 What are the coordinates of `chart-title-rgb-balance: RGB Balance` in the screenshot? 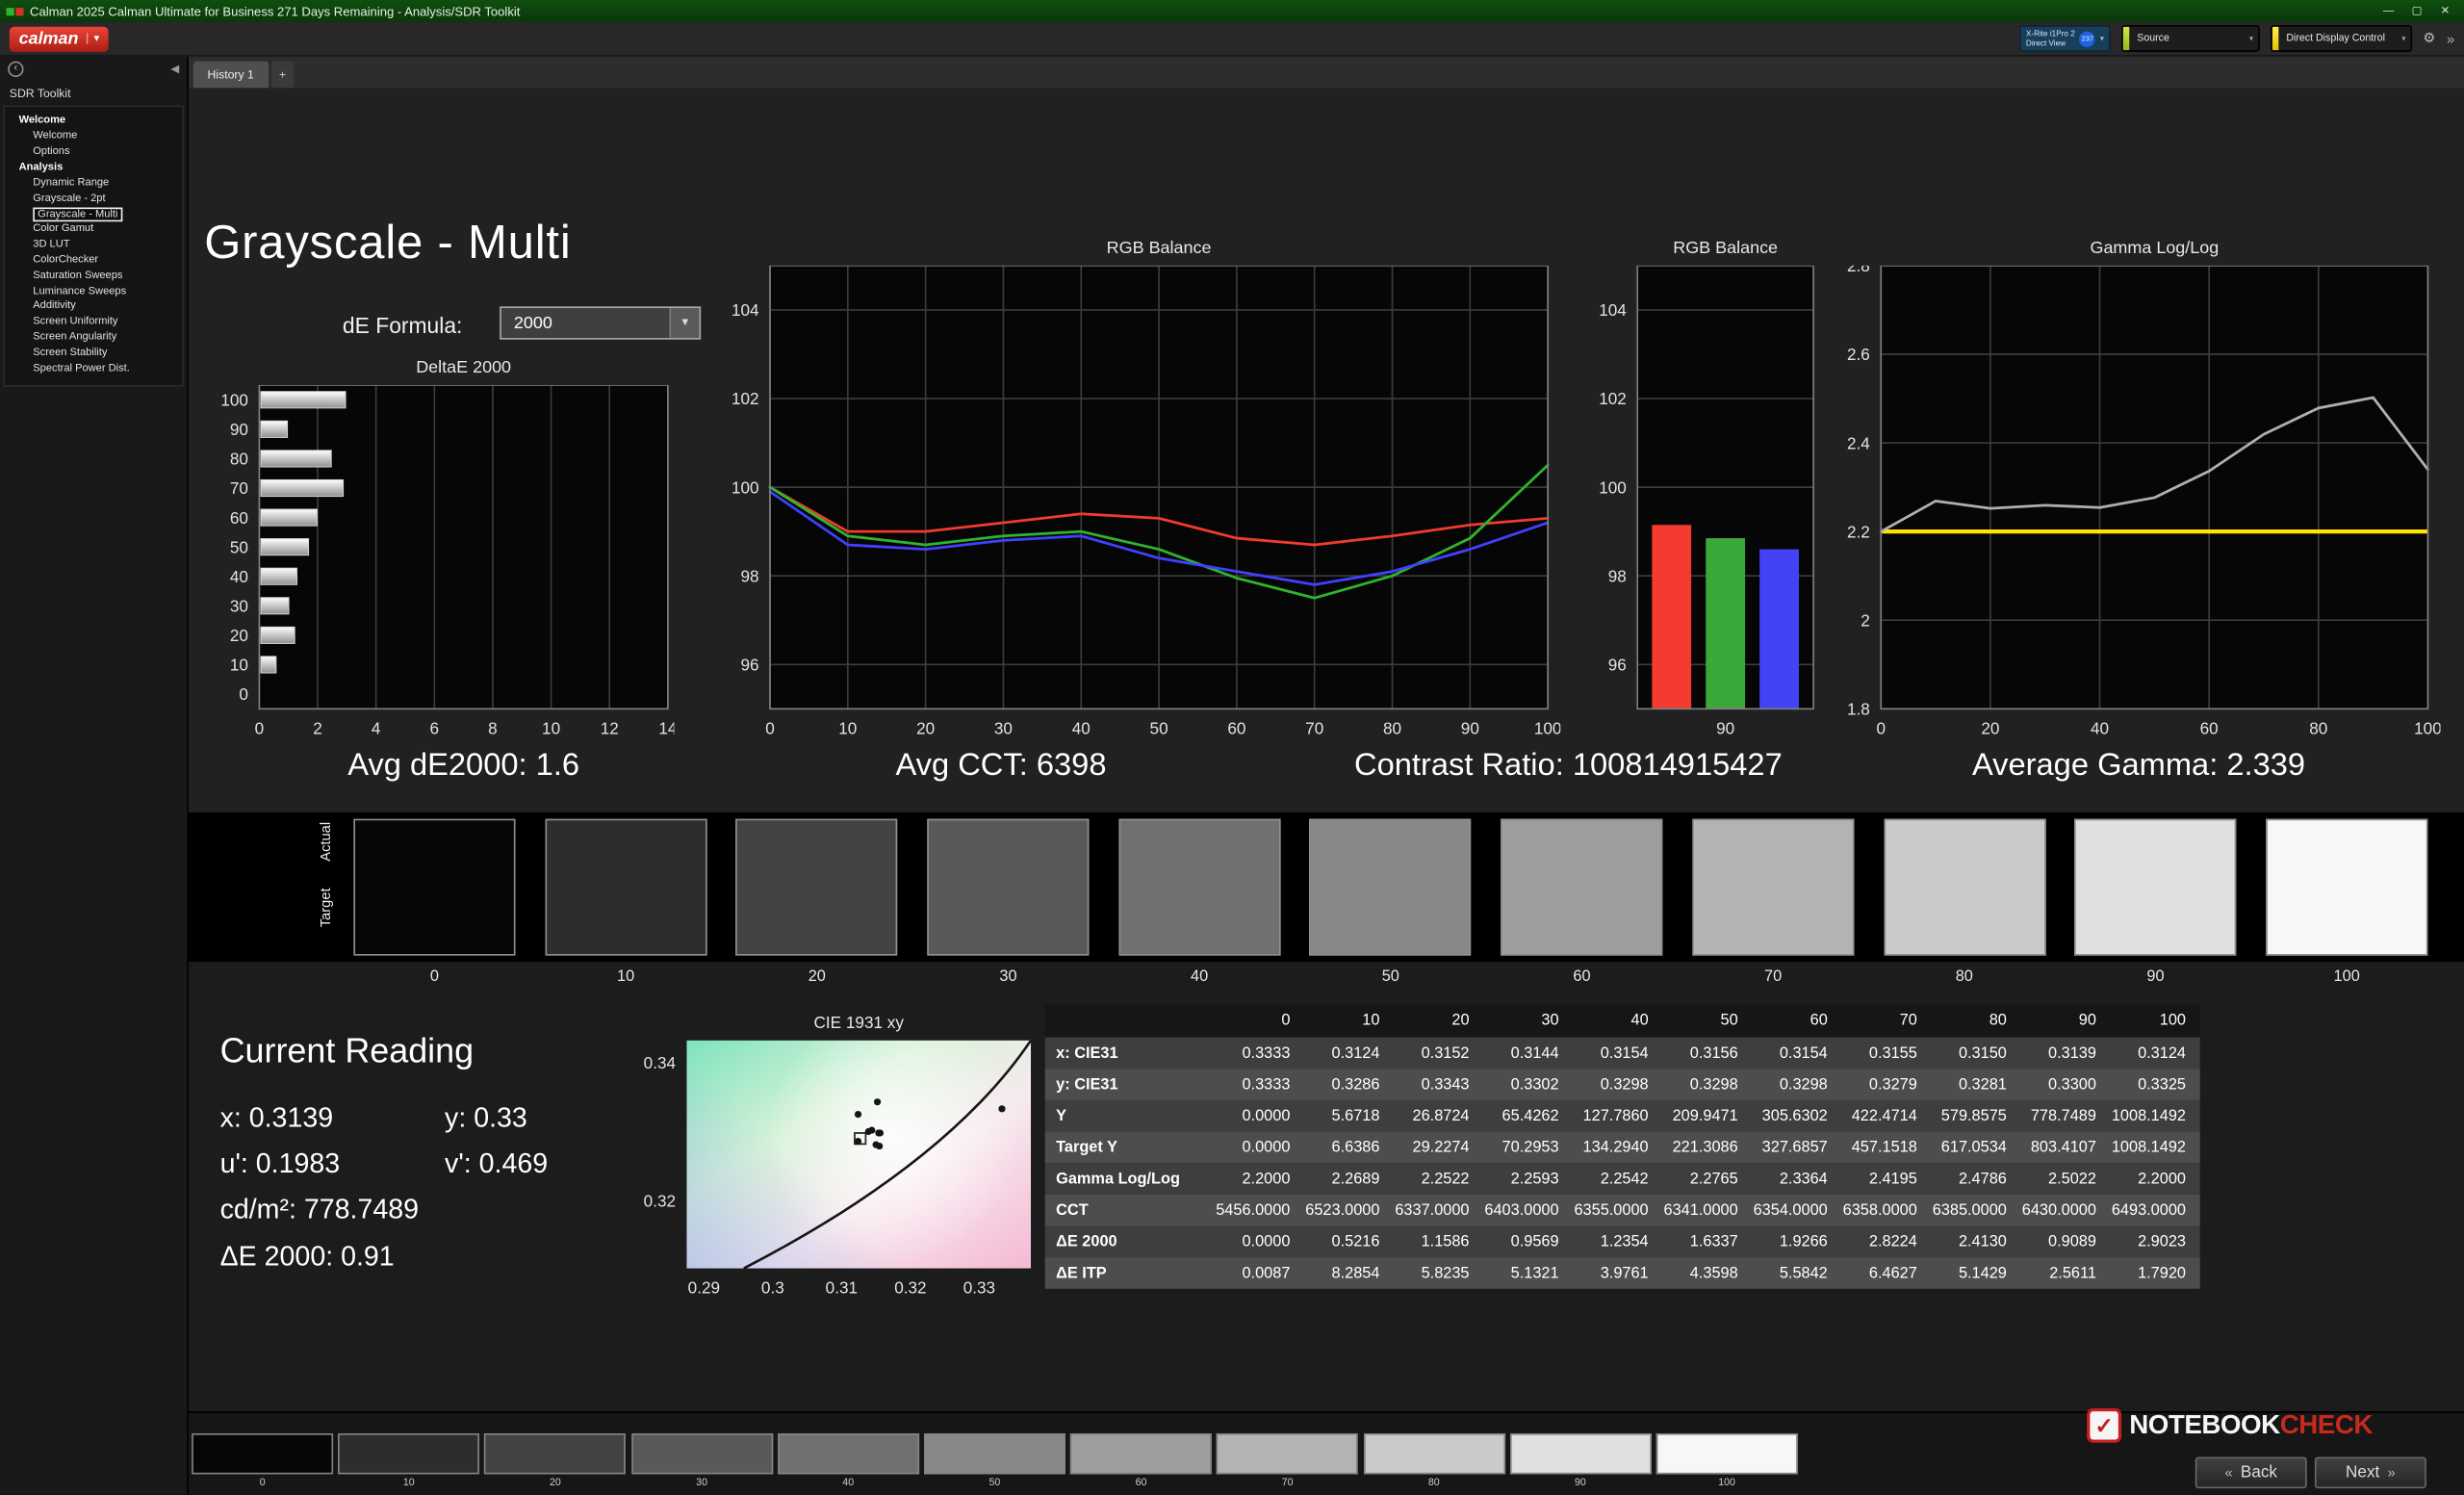 It's located at (1159, 248).